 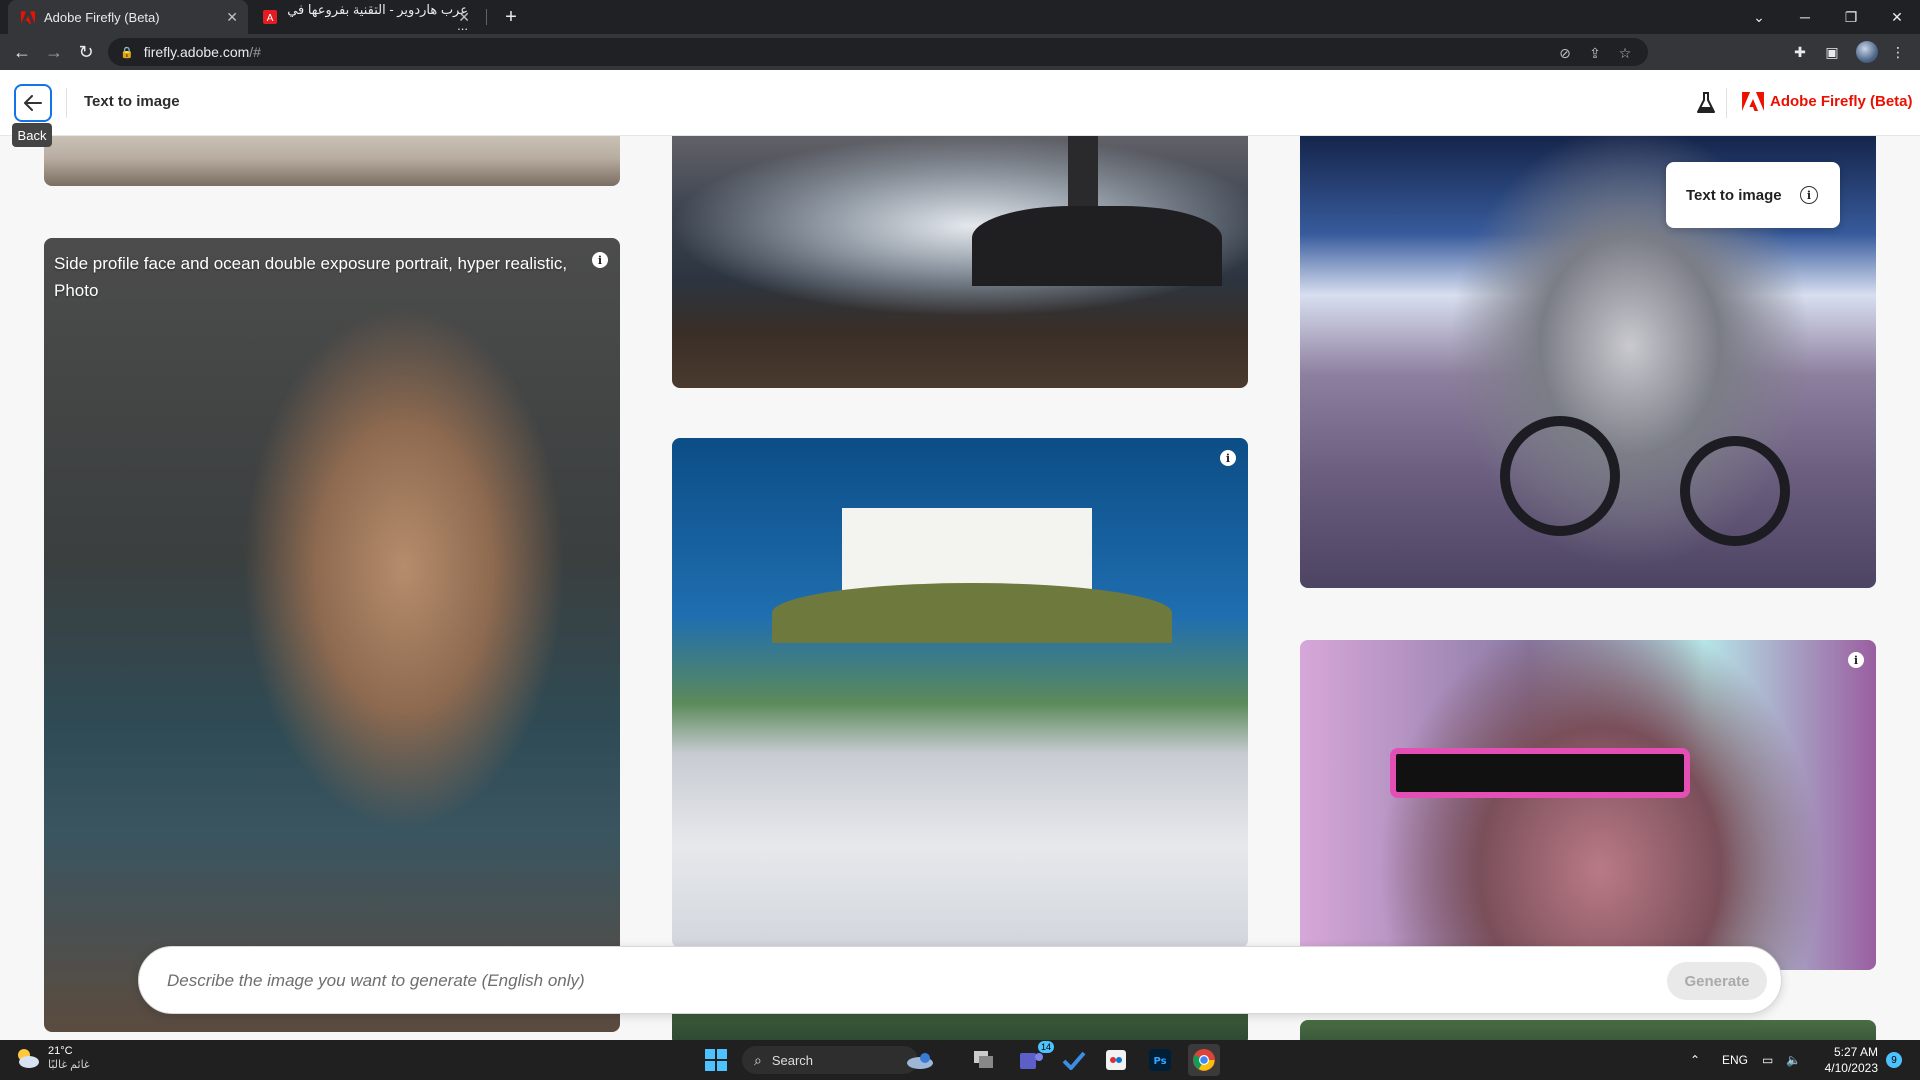 I want to click on close-window-button: ✕, so click(x=1897, y=17).